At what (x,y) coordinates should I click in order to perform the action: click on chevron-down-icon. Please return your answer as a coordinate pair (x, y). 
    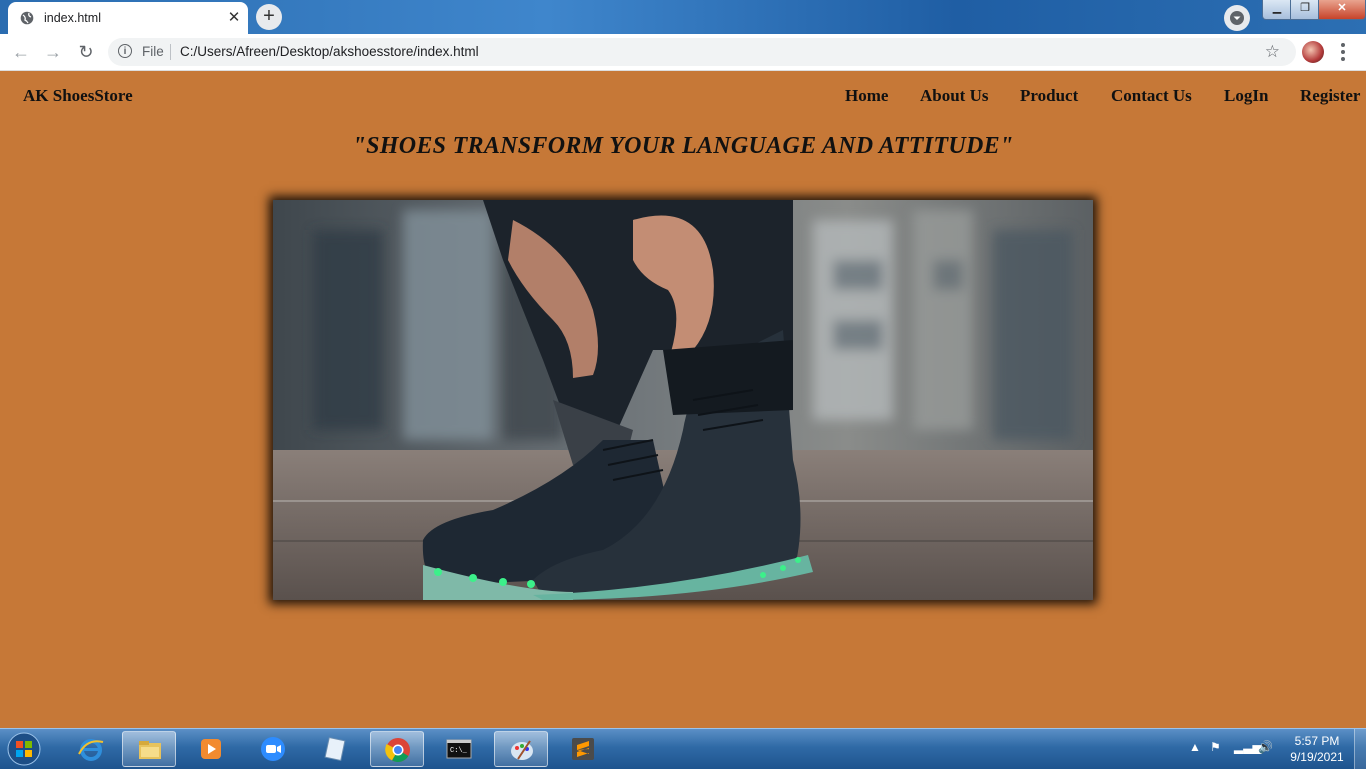
    Looking at the image, I should click on (1237, 18).